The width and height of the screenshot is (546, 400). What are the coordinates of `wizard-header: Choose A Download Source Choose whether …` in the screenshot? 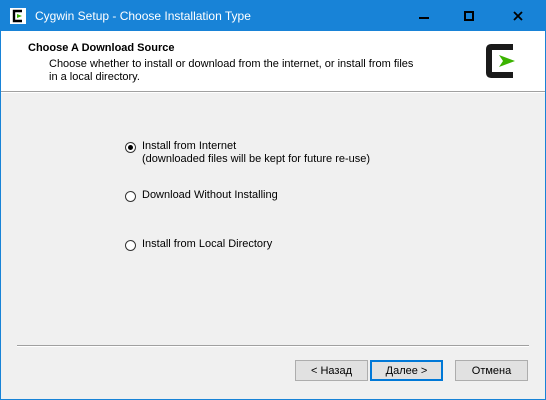 It's located at (273, 61).